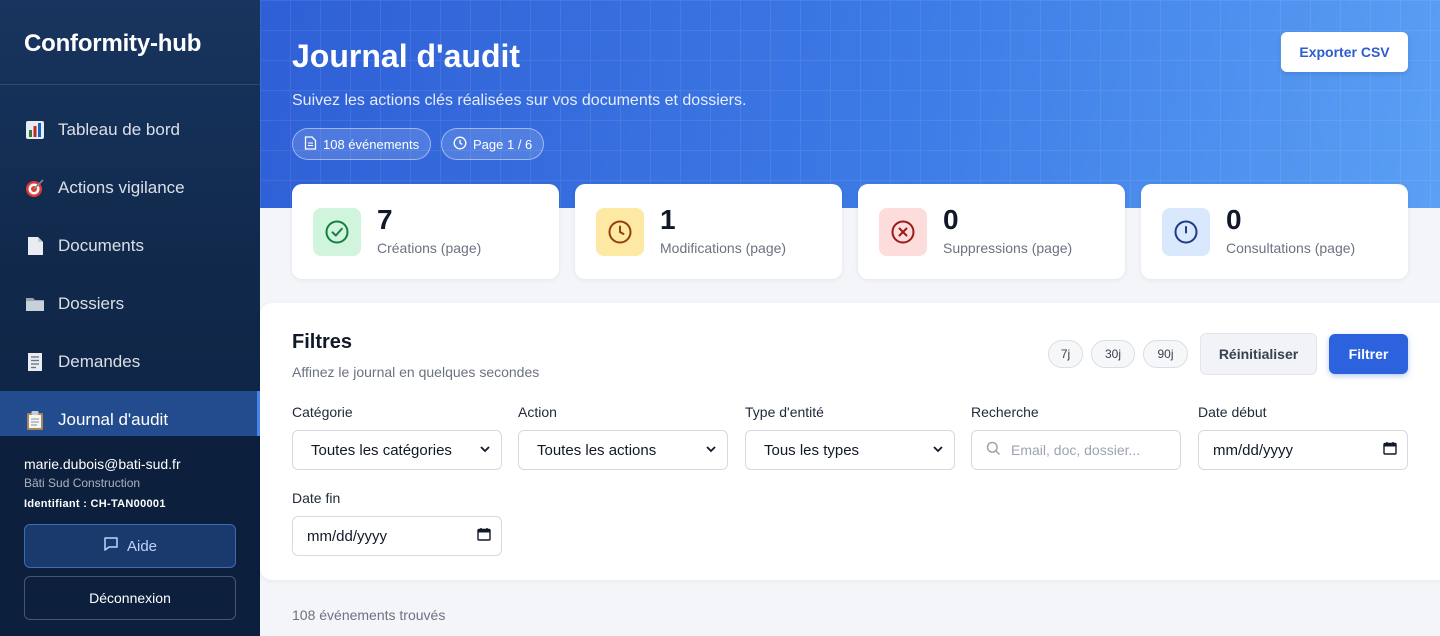  I want to click on stat-card-creations: 7 Créations (page), so click(425, 231).